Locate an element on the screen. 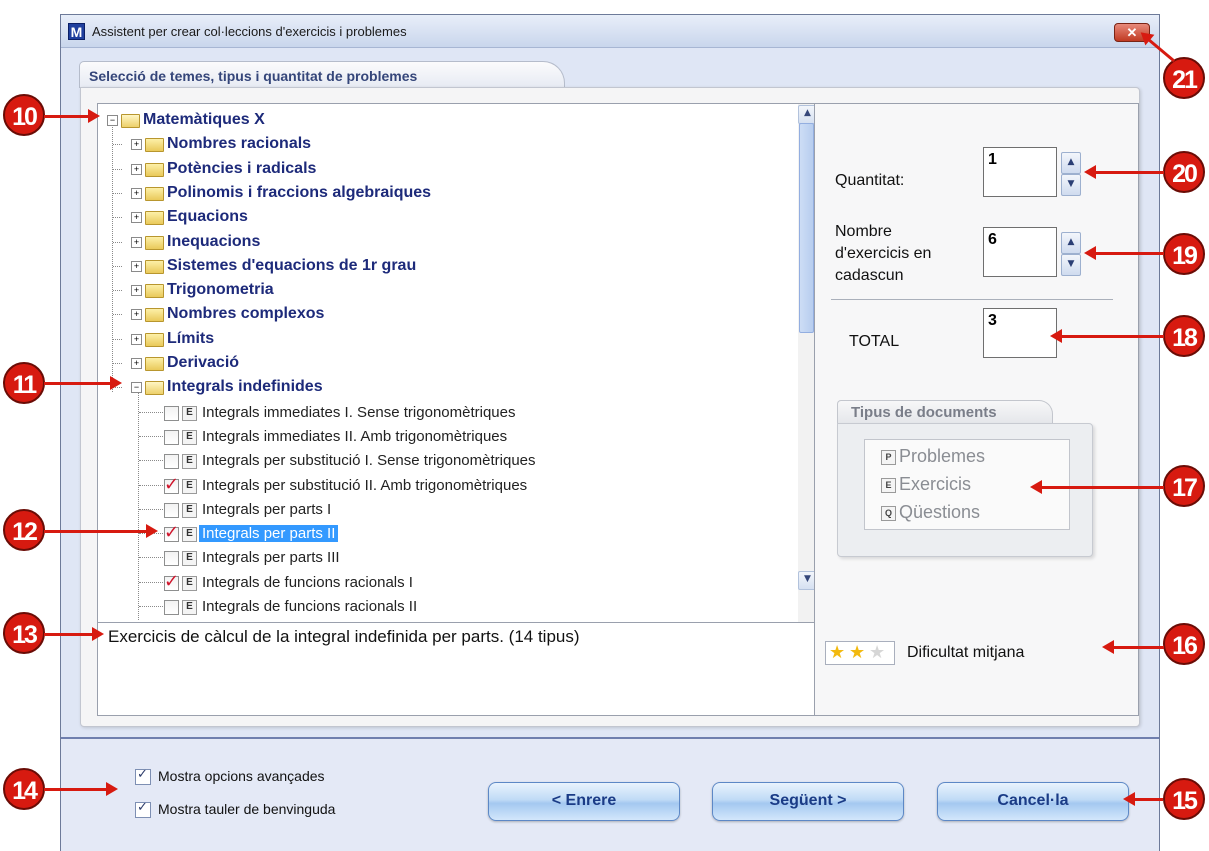 This screenshot has width=1209, height=851. tree-topic-label: Nombres complexos is located at coordinates (246, 314).